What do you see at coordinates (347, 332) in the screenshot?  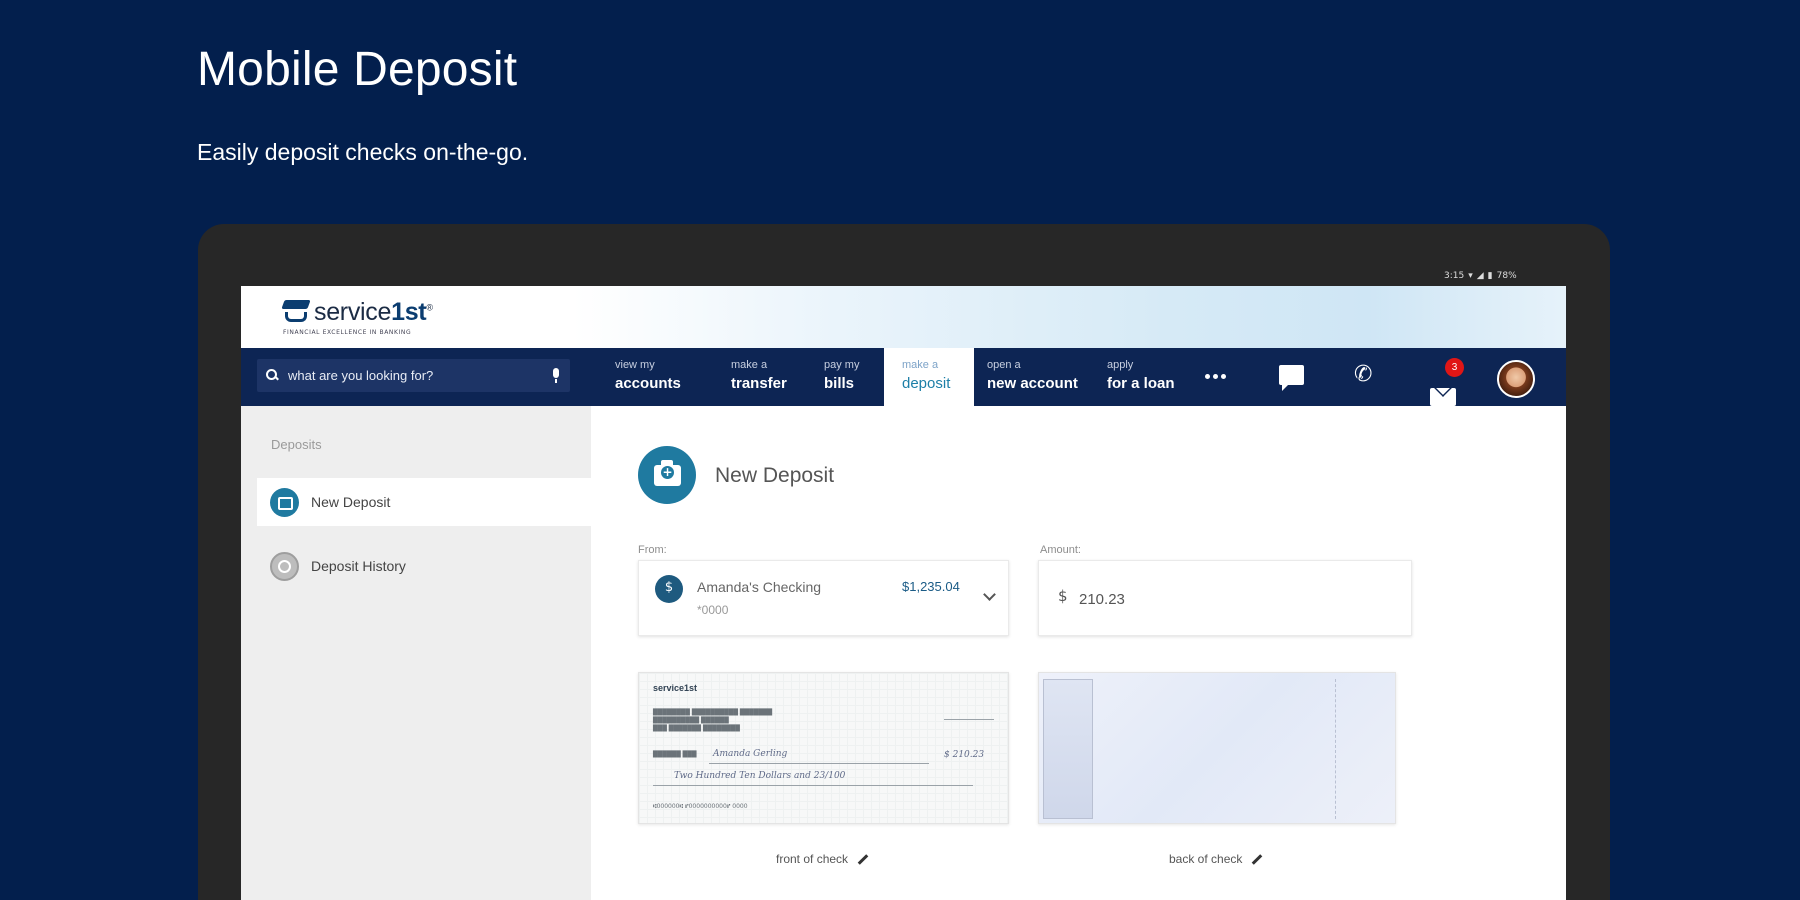 I see `brand-tagline: FINANCIAL EXCELLENCE IN BANKING` at bounding box center [347, 332].